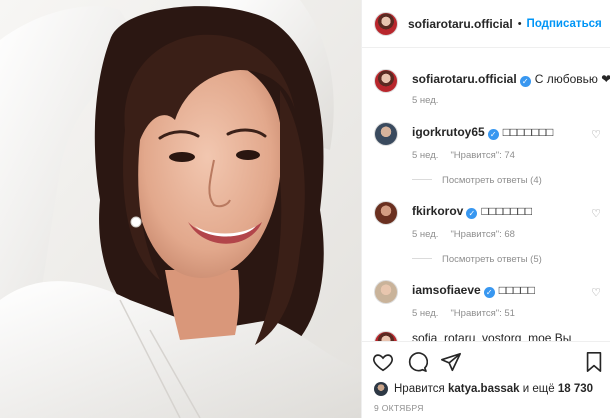  I want to click on liker-avatar, so click(381, 389).